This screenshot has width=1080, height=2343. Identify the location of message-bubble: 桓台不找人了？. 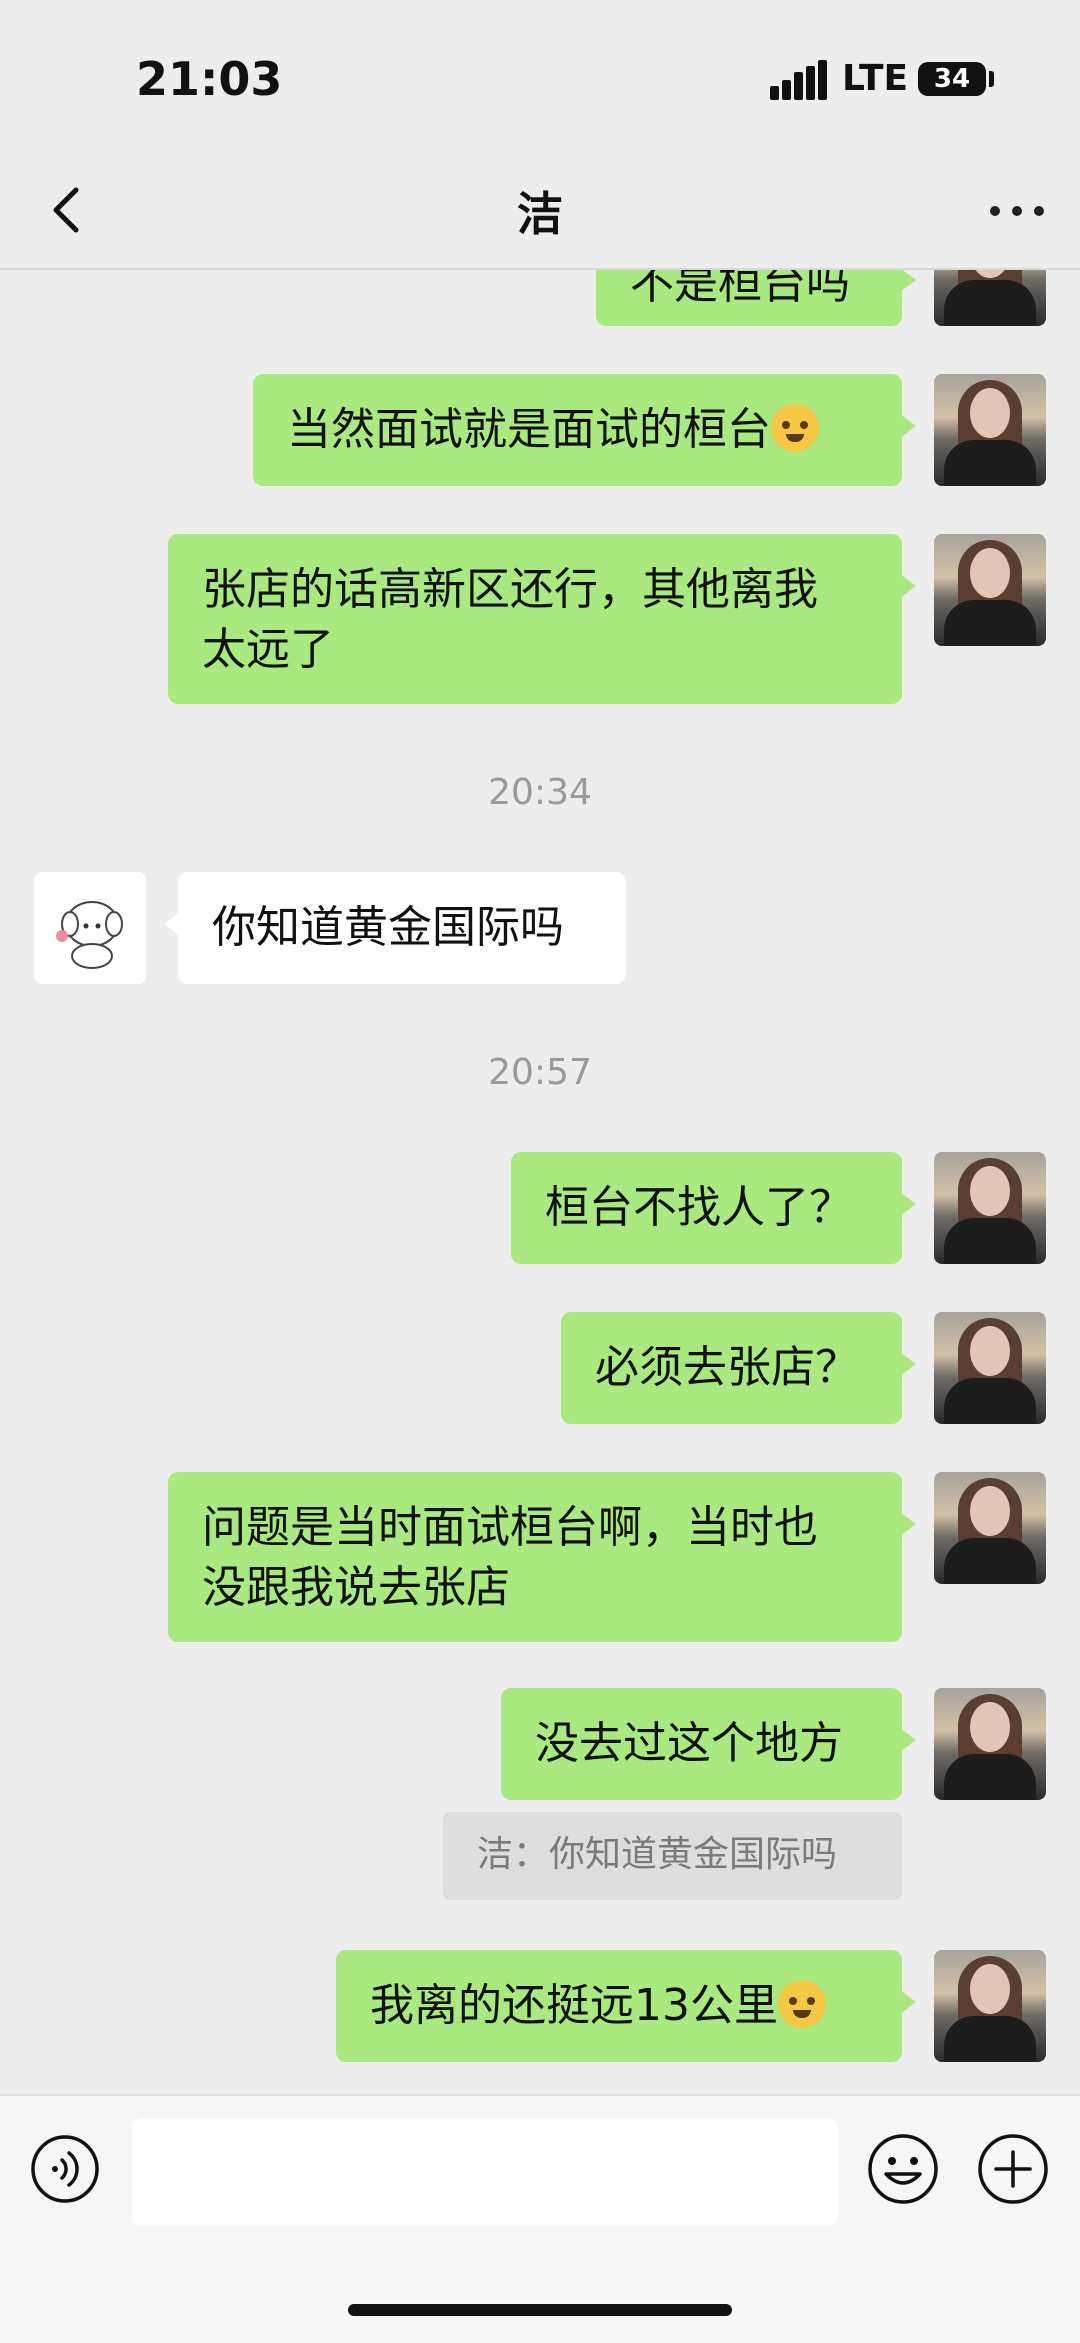
(713, 1208).